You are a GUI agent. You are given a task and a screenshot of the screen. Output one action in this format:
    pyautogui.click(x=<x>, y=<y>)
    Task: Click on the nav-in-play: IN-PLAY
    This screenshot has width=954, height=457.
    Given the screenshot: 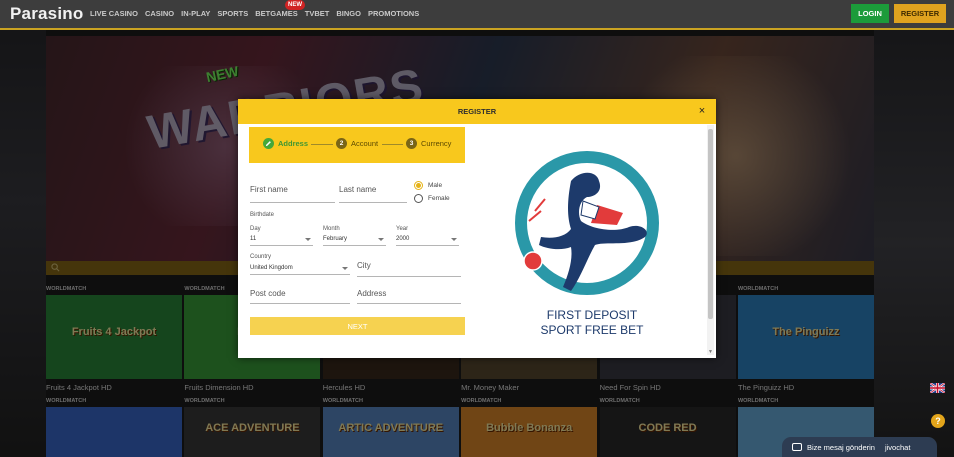 What is the action you would take?
    pyautogui.click(x=195, y=13)
    